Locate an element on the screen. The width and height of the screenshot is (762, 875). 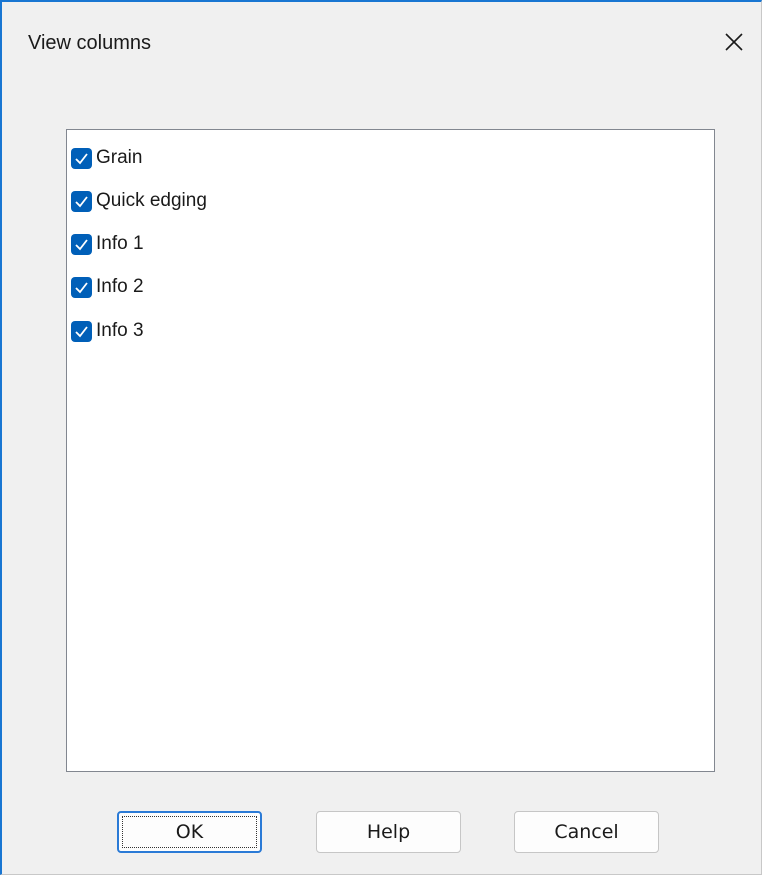
cancel-button: Cancel is located at coordinates (586, 832).